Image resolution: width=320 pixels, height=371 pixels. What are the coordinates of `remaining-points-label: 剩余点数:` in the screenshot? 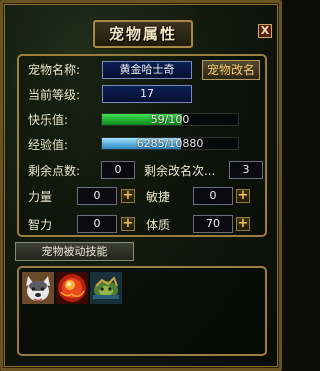 It's located at (54, 171).